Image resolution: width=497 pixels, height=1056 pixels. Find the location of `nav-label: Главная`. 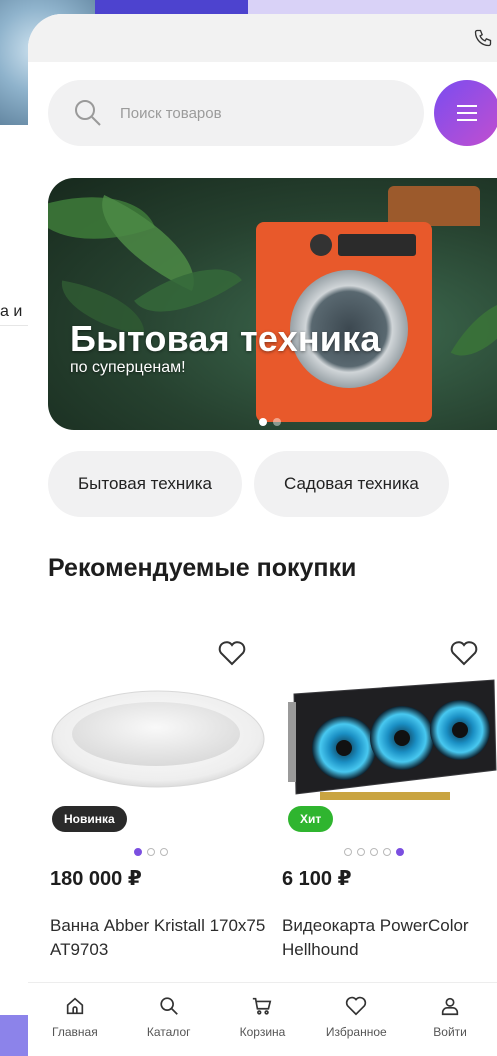

nav-label: Главная is located at coordinates (75, 1032).